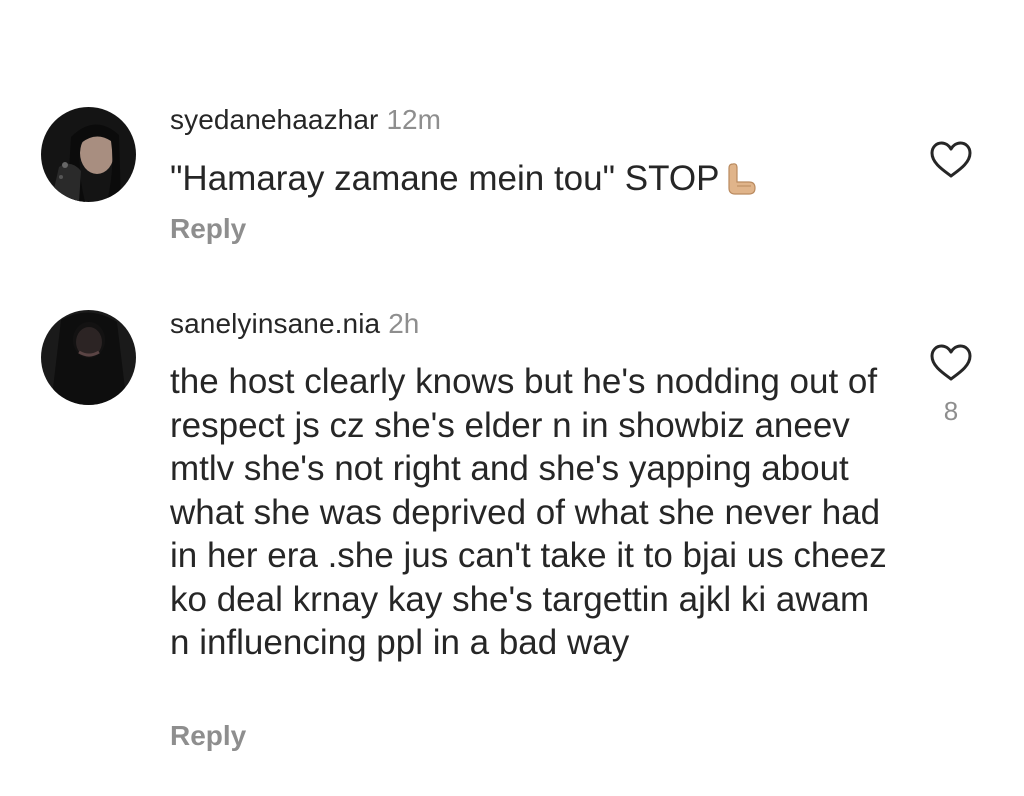 The height and width of the screenshot is (796, 1024). I want to click on comment-text: "Hamaray zamane mein tou" STOP, so click(530, 182).